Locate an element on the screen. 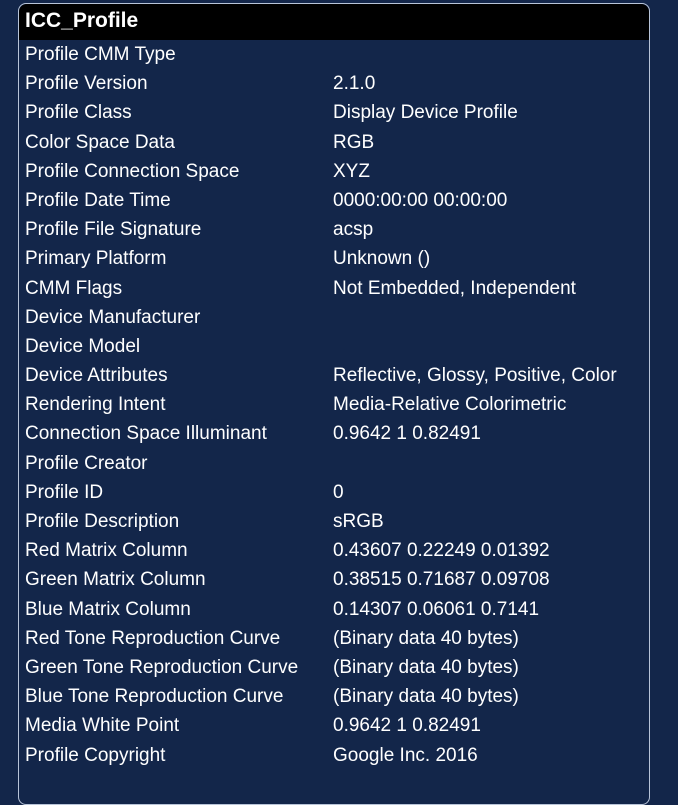 This screenshot has height=805, width=678. row-value: 2.1.0 is located at coordinates (354, 84).